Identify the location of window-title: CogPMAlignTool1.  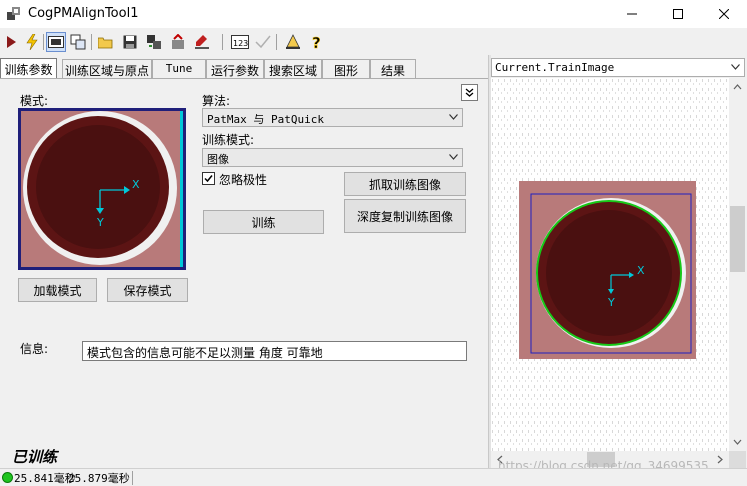
(83, 13).